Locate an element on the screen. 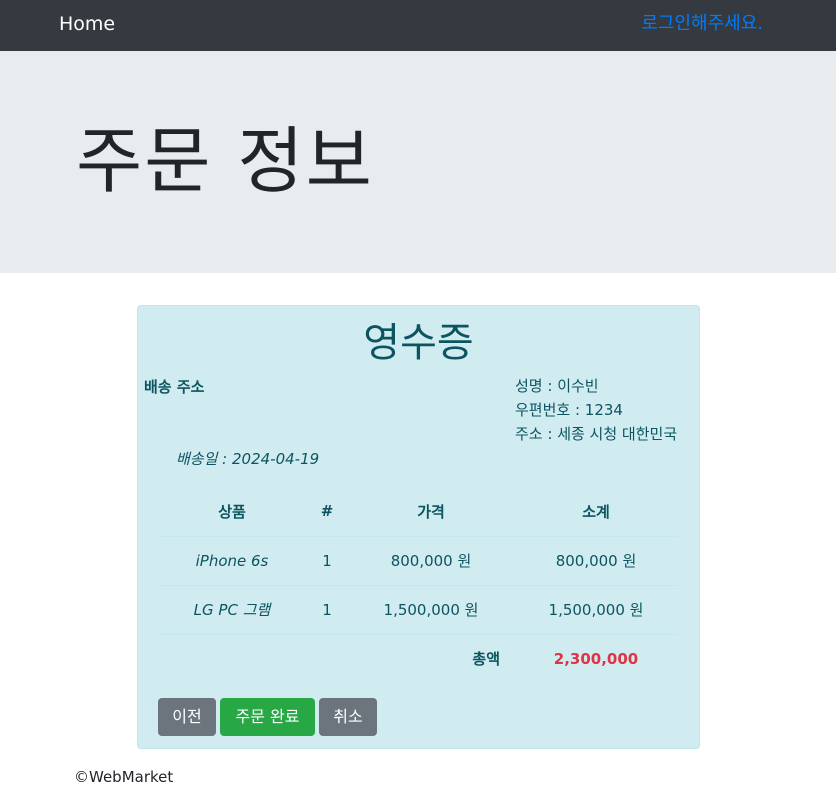  header-subtotal: 소계 is located at coordinates (596, 512).